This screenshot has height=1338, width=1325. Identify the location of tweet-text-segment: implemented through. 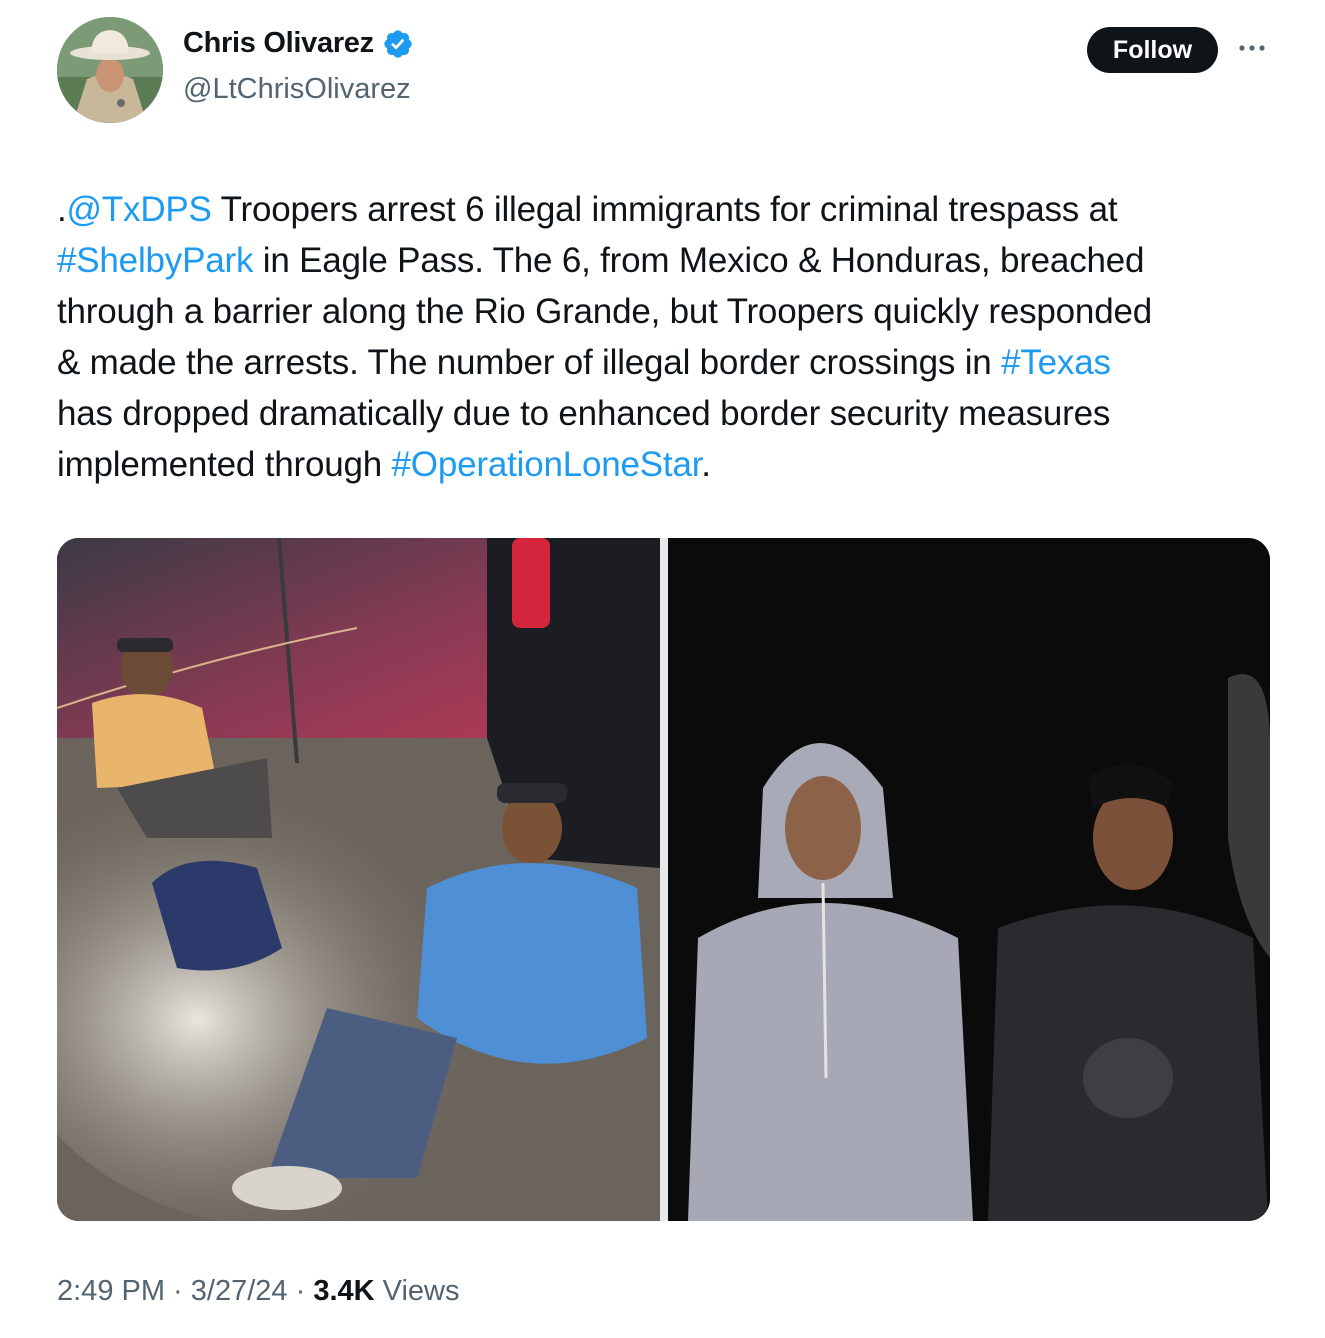
(224, 464).